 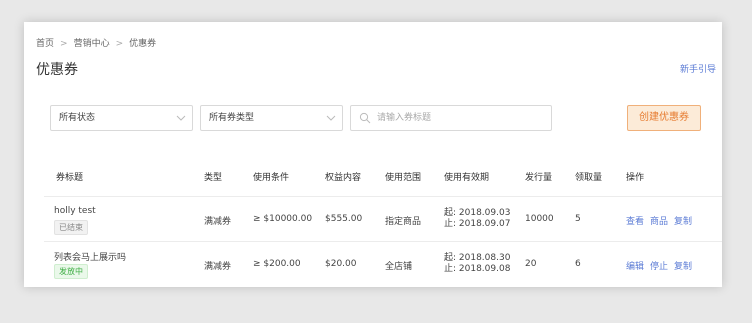 What do you see at coordinates (383, 196) in the screenshot?
I see `header-divider` at bounding box center [383, 196].